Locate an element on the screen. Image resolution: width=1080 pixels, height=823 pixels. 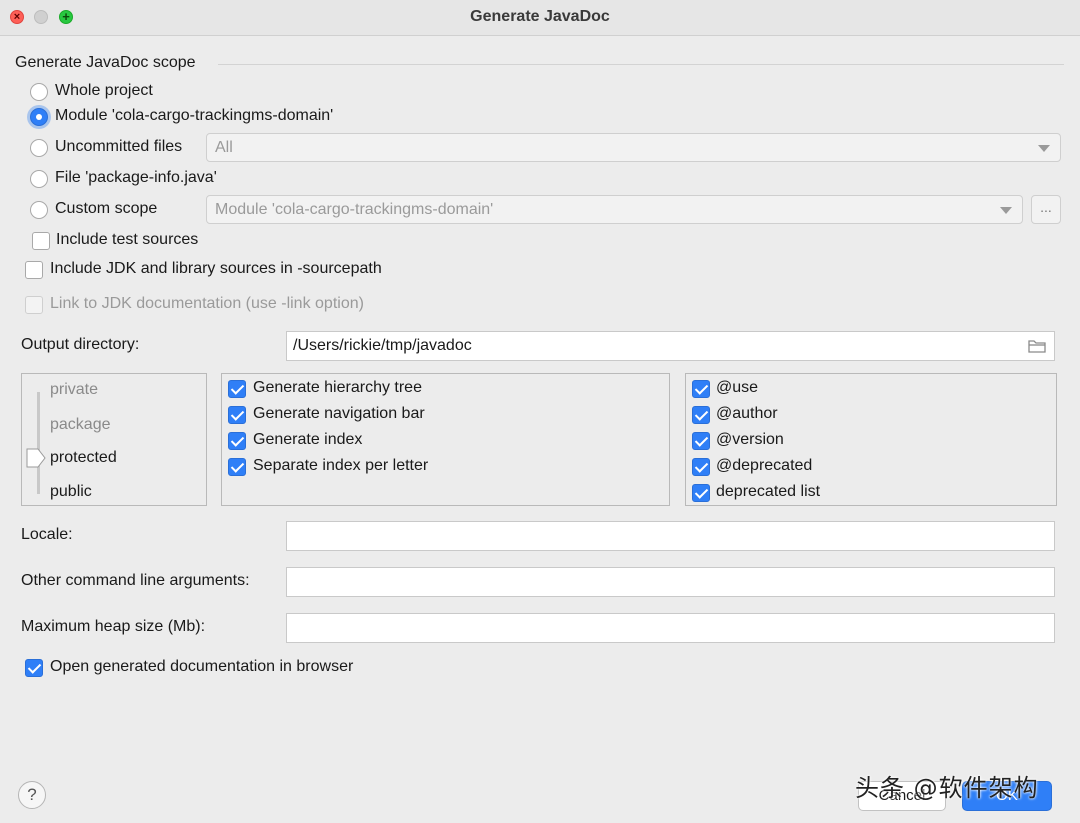
slider-thumb-icon is located at coordinates (36, 458).